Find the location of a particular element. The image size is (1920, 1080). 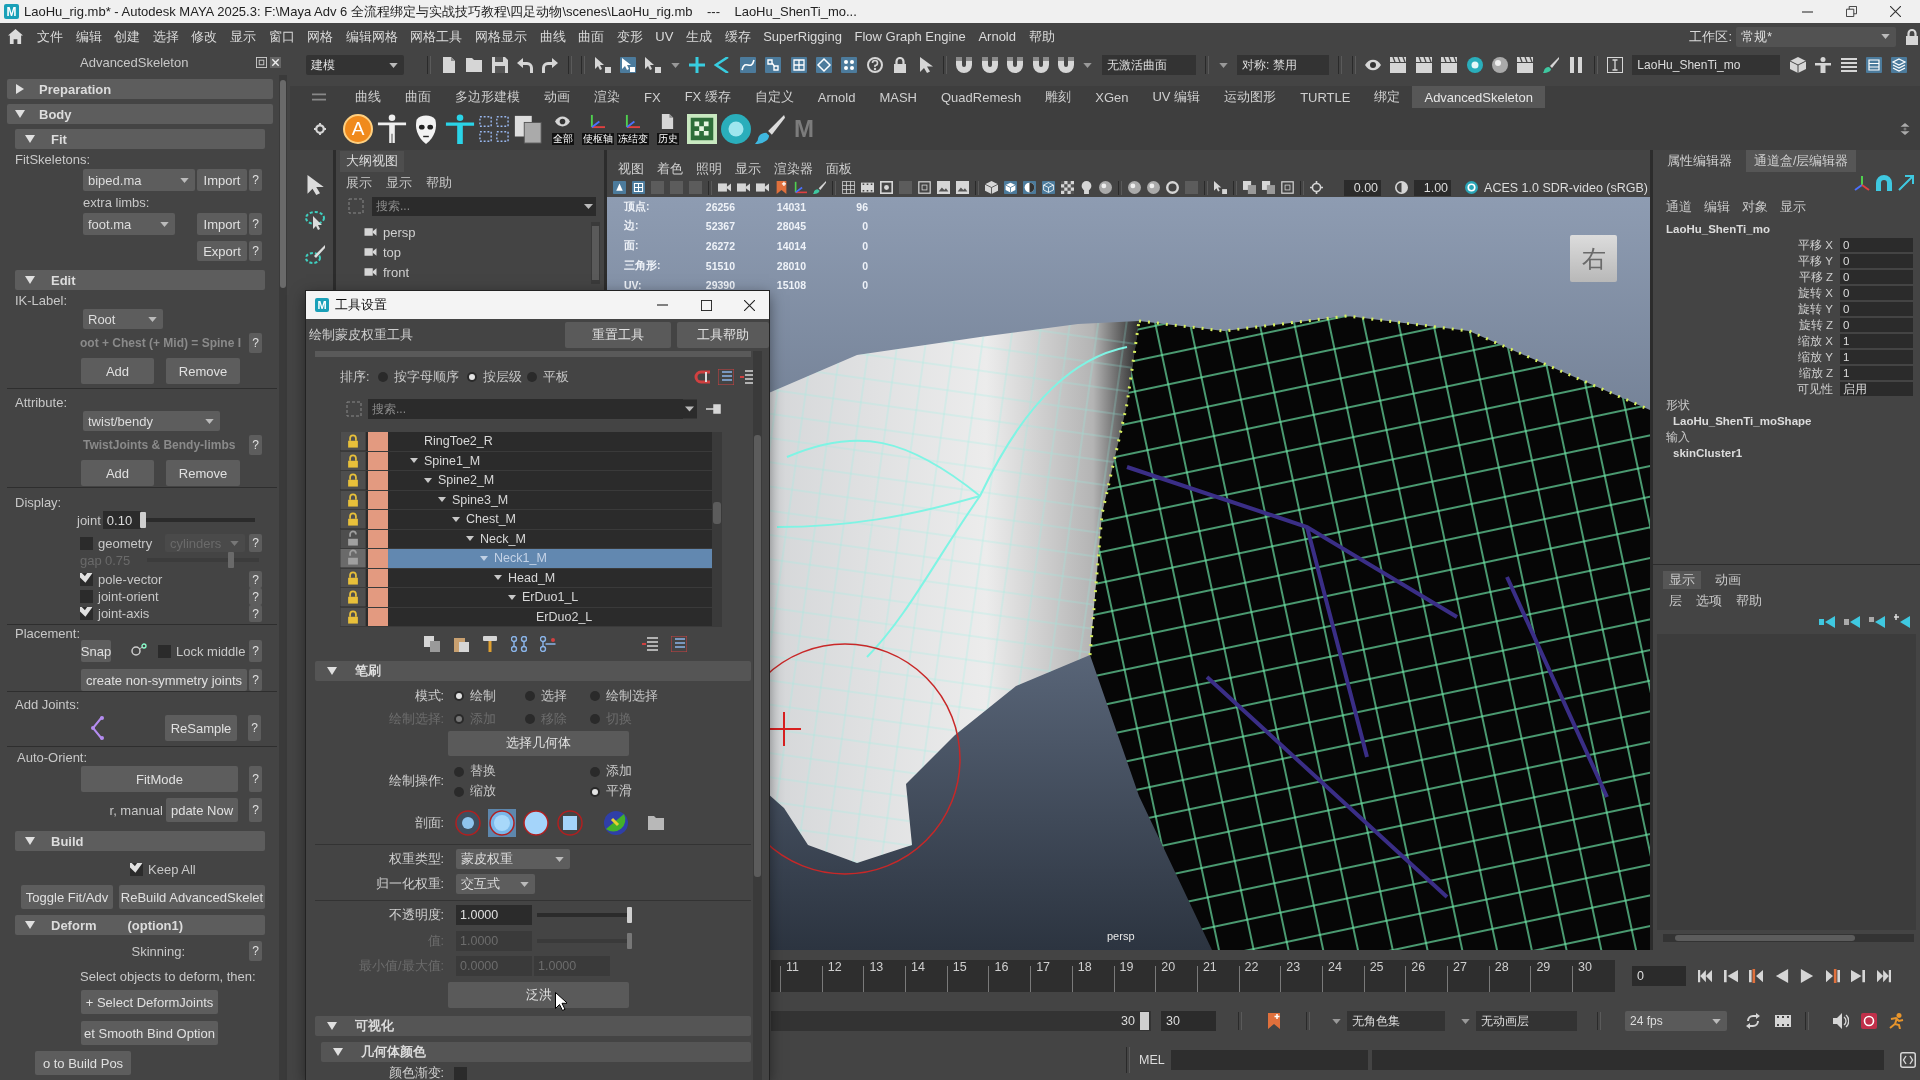

shelf-tab: TURTLE is located at coordinates (1325, 97).